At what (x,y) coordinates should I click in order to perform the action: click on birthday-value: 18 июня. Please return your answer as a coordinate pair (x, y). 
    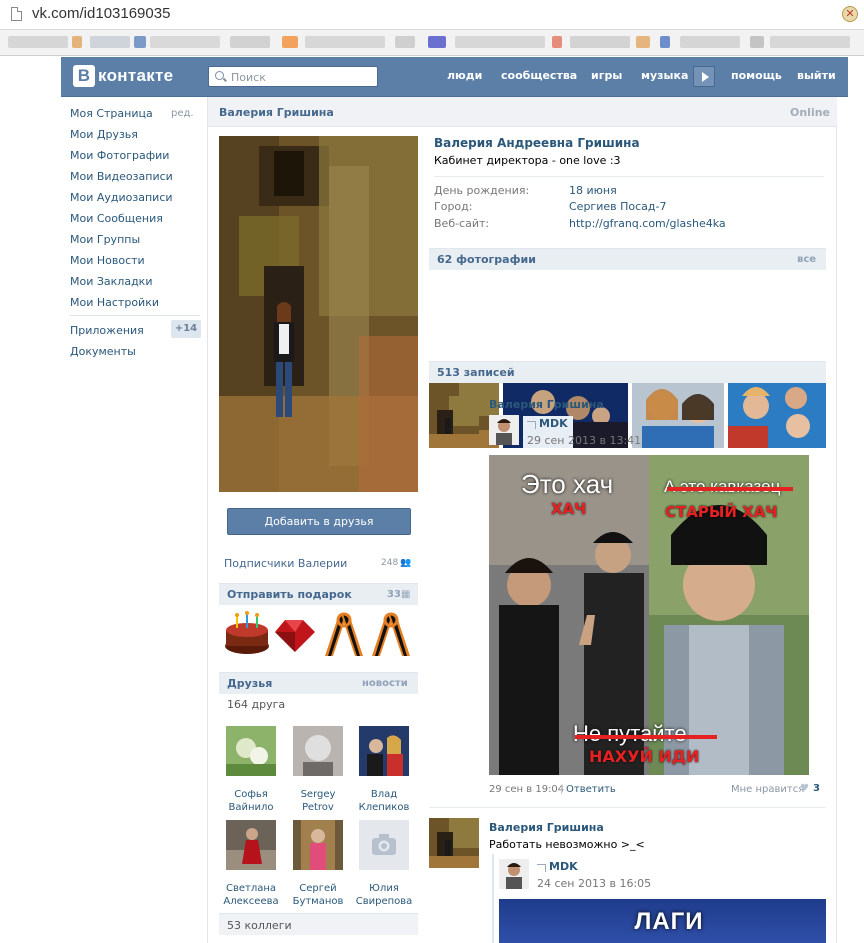
    Looking at the image, I should click on (593, 190).